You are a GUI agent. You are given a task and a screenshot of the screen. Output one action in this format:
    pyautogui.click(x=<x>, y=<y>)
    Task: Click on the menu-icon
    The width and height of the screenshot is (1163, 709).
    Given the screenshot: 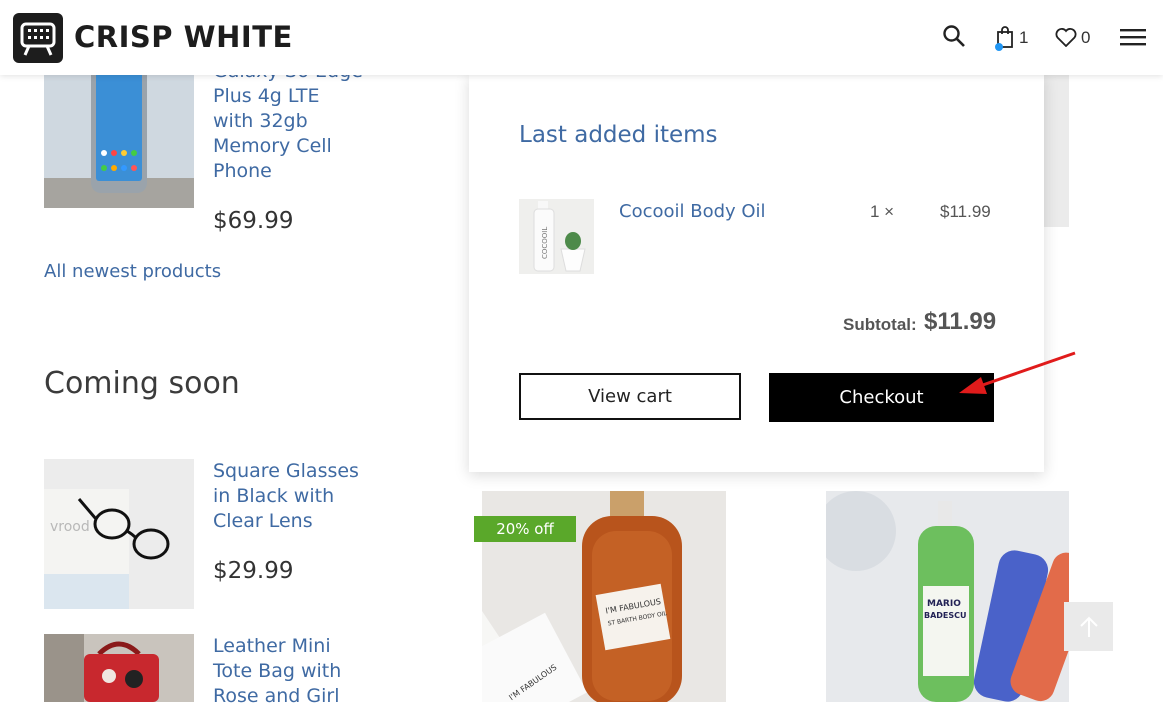 What is the action you would take?
    pyautogui.click(x=1133, y=39)
    